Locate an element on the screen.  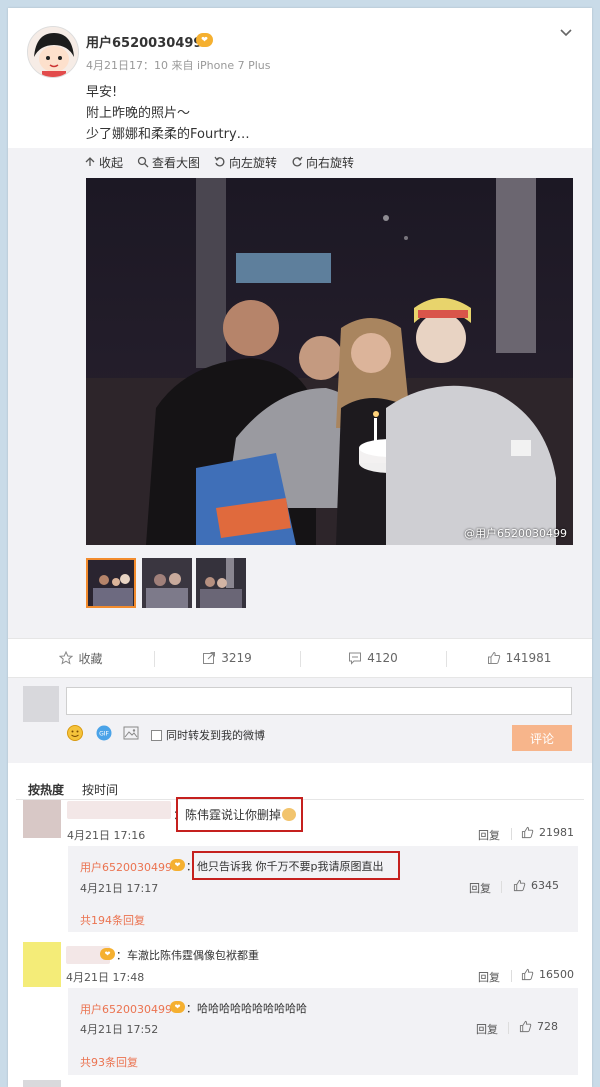
view-large-button: 查看大图 is located at coordinates (168, 162).